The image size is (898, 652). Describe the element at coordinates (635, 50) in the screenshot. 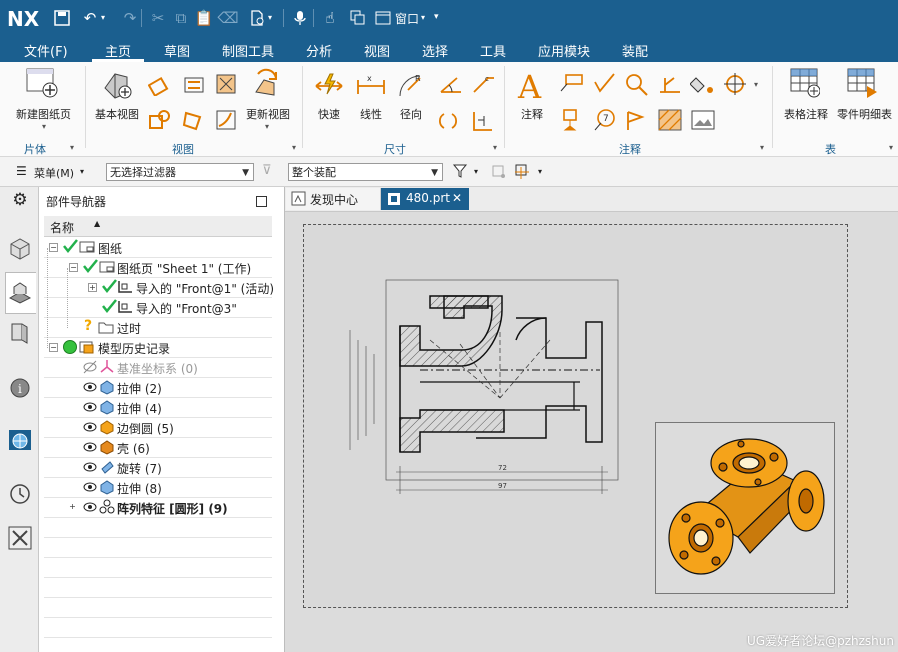

I see `menu-assembly: 装配` at that location.